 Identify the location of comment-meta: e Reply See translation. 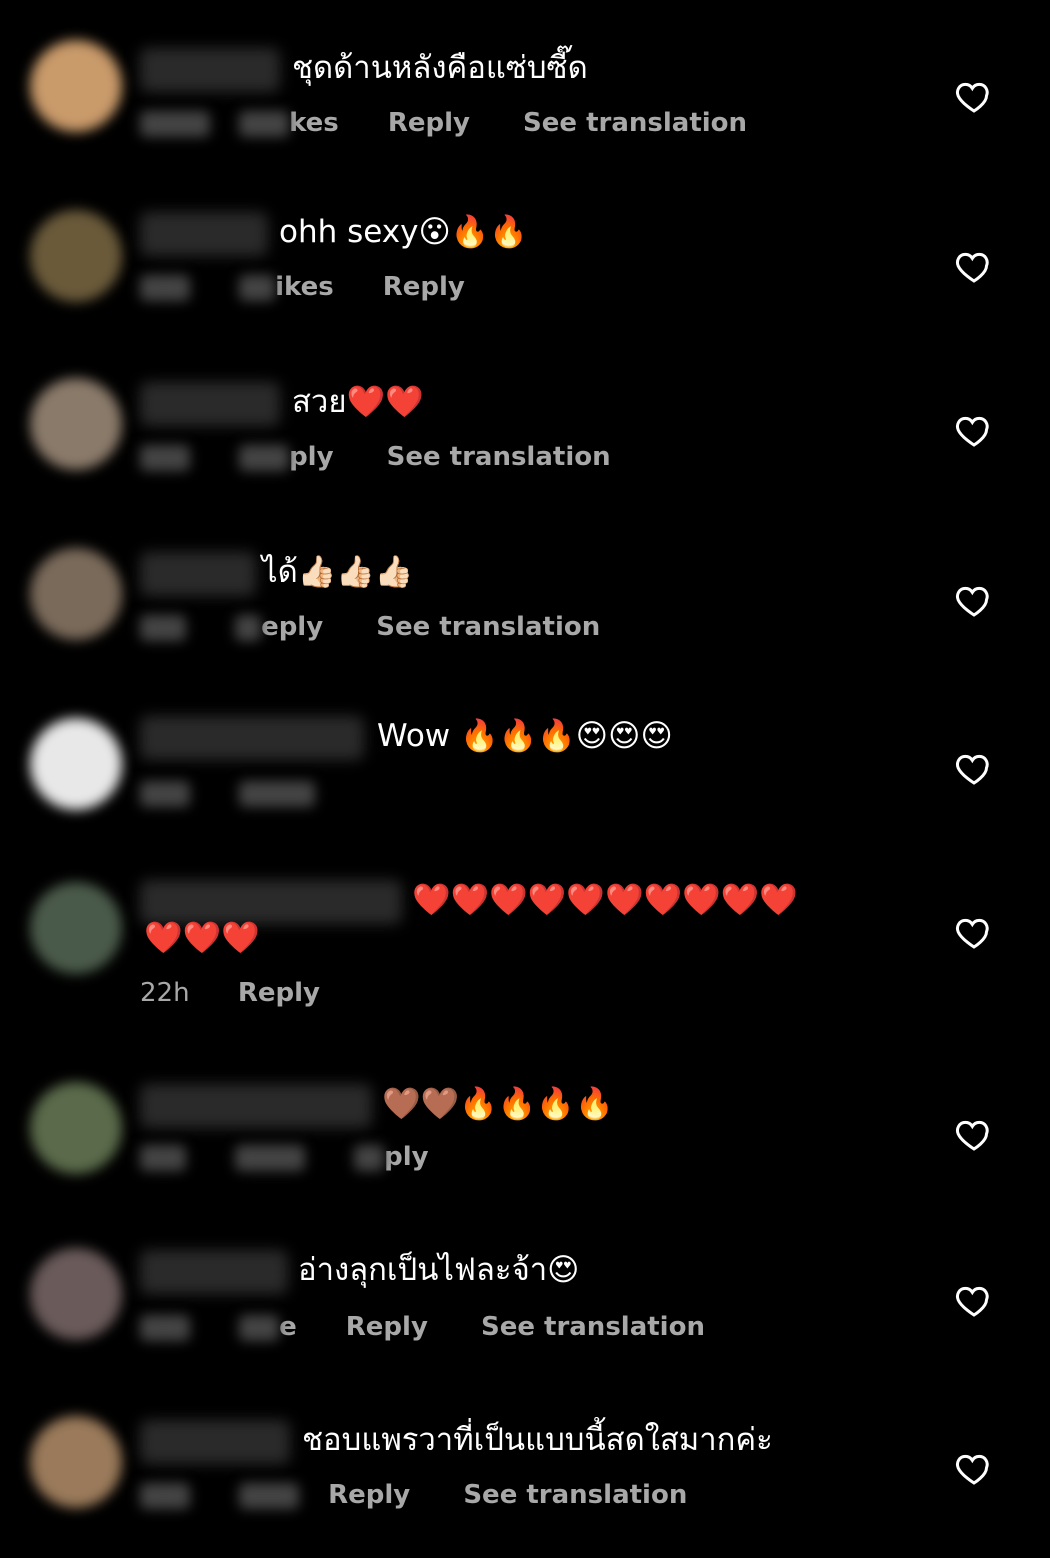
(422, 1327).